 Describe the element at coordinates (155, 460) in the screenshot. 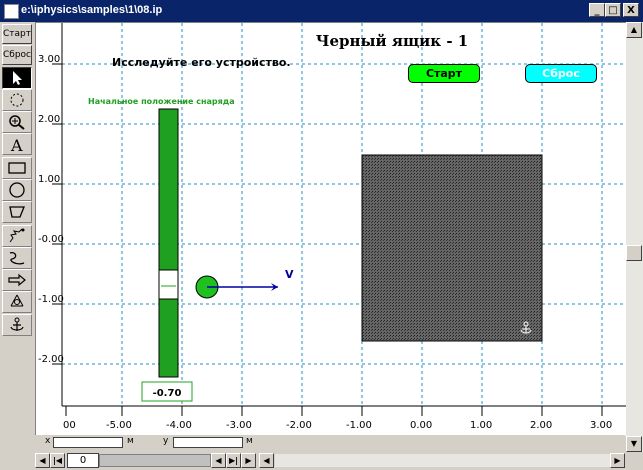

I see `page-track` at that location.